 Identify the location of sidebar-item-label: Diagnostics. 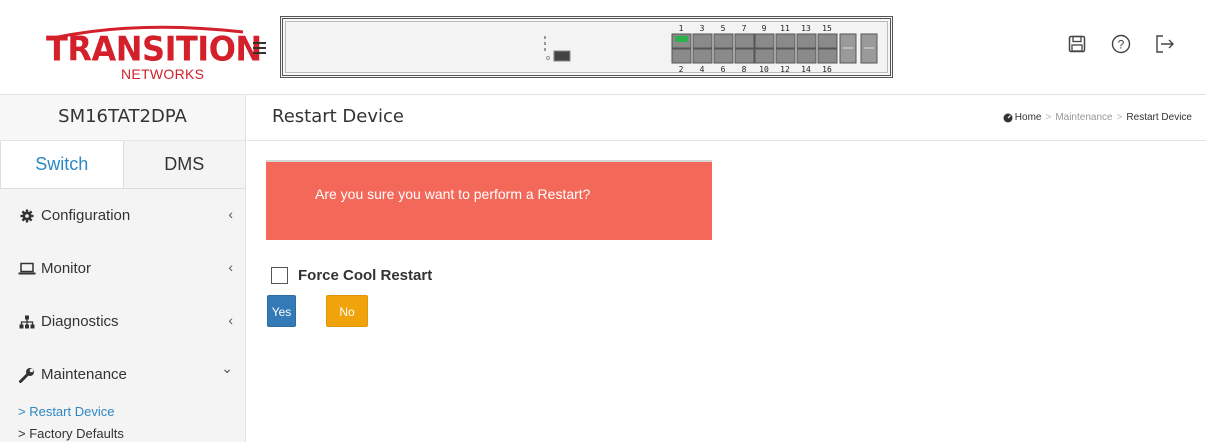
(80, 321).